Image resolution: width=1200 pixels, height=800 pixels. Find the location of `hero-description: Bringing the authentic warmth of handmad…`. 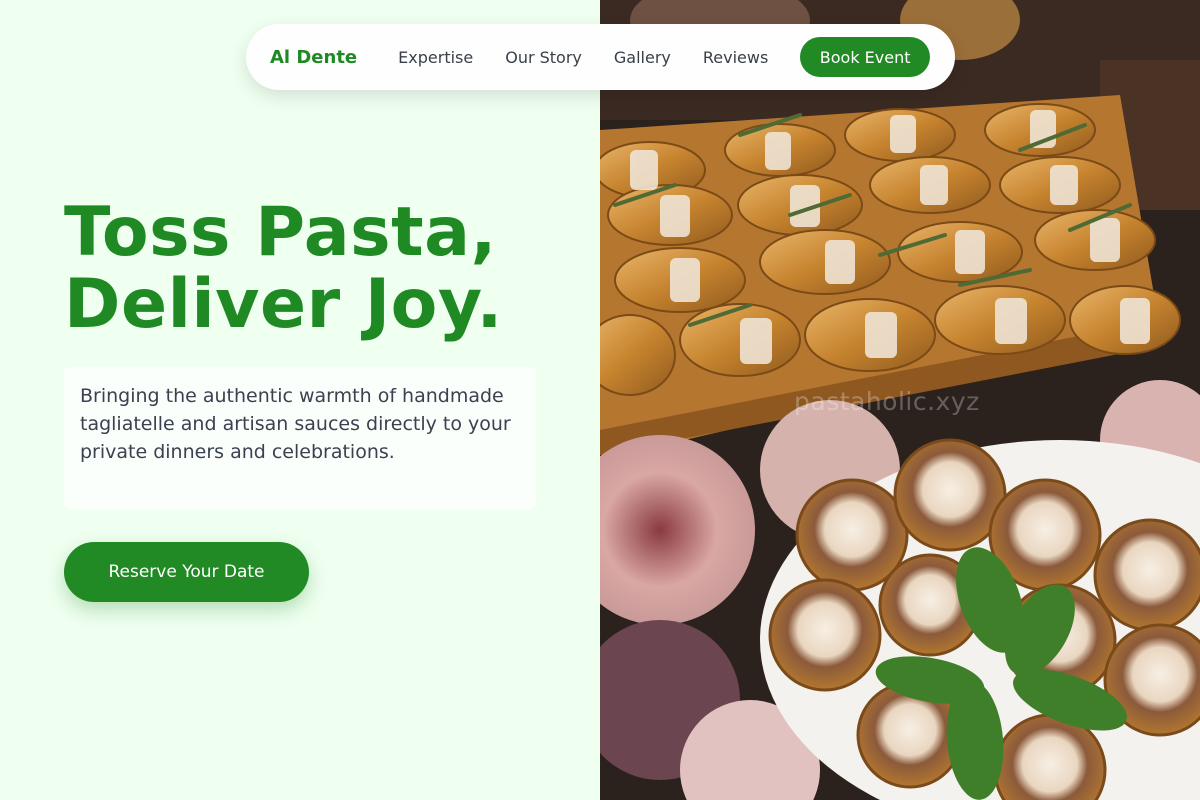

hero-description: Bringing the authentic warmth of handmad… is located at coordinates (295, 424).